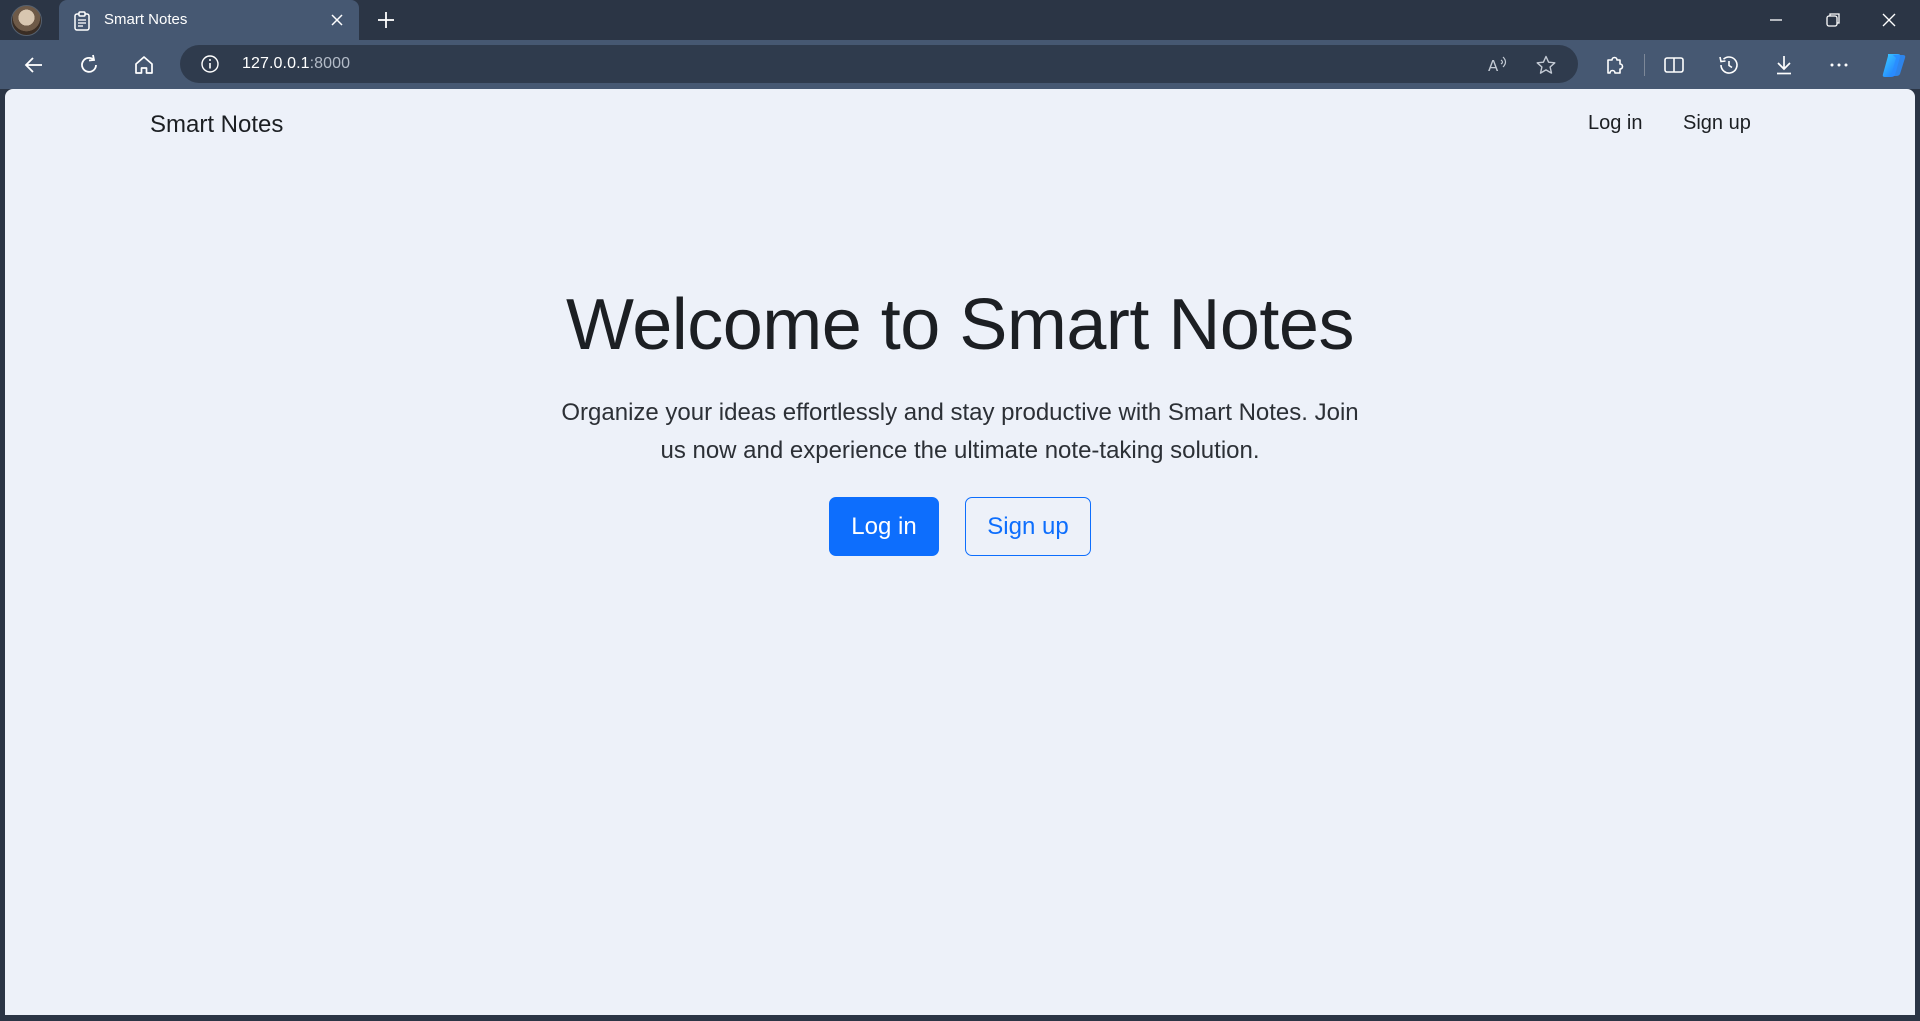 This screenshot has width=1920, height=1021. Describe the element at coordinates (1717, 123) in the screenshot. I see `nav-signup-link: Sign up` at that location.